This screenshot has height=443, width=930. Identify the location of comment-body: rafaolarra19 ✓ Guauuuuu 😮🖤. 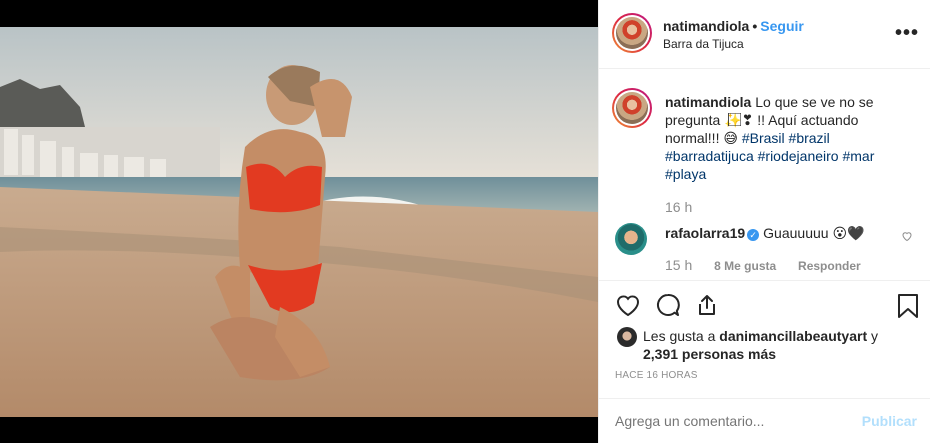
(764, 233).